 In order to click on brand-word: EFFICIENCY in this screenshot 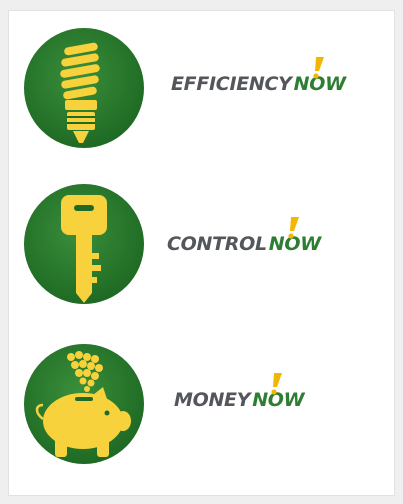, I will do `click(231, 84)`.